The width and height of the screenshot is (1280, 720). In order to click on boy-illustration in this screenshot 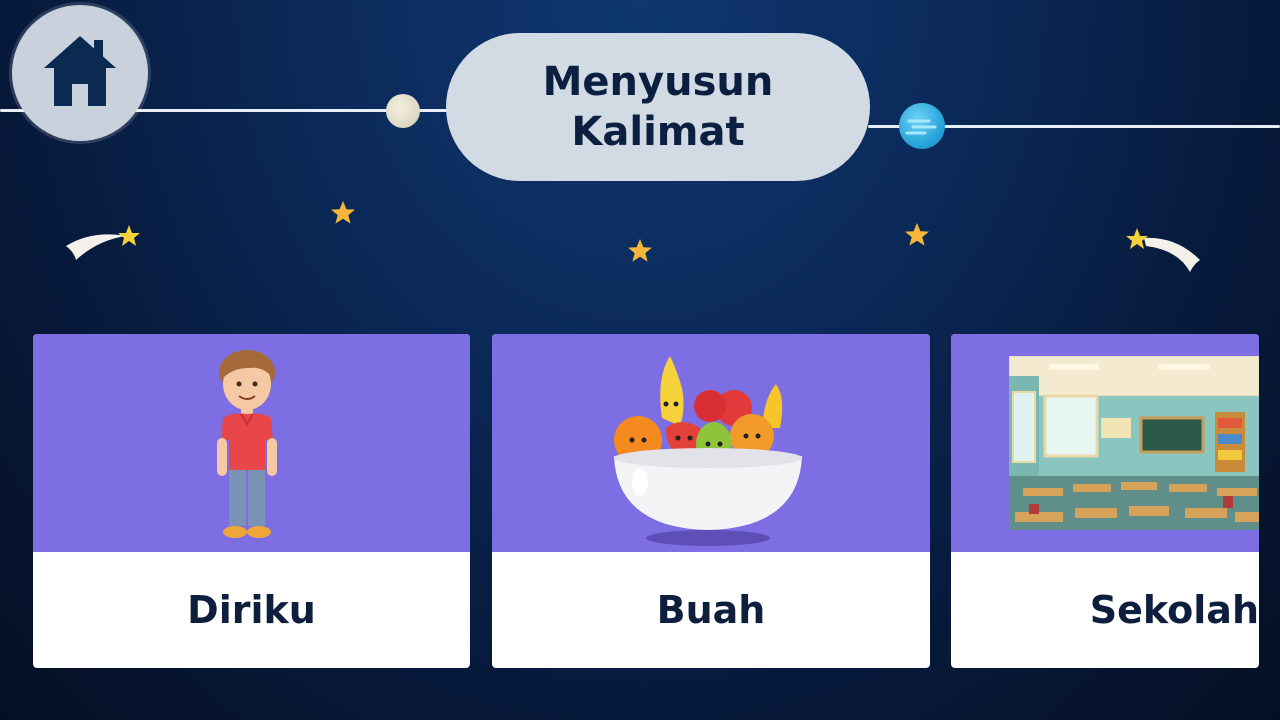, I will do `click(247, 444)`.